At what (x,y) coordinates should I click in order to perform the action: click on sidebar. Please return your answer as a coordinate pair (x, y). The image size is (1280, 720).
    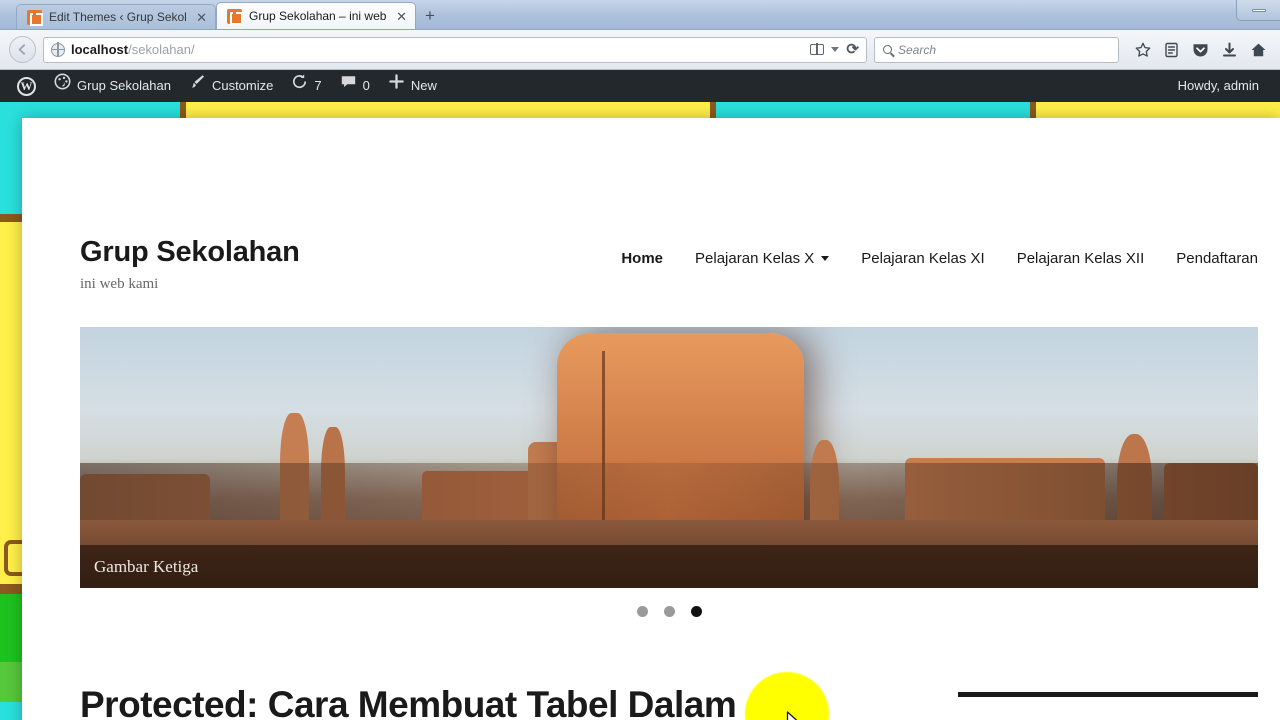
    Looking at the image, I should click on (1108, 701).